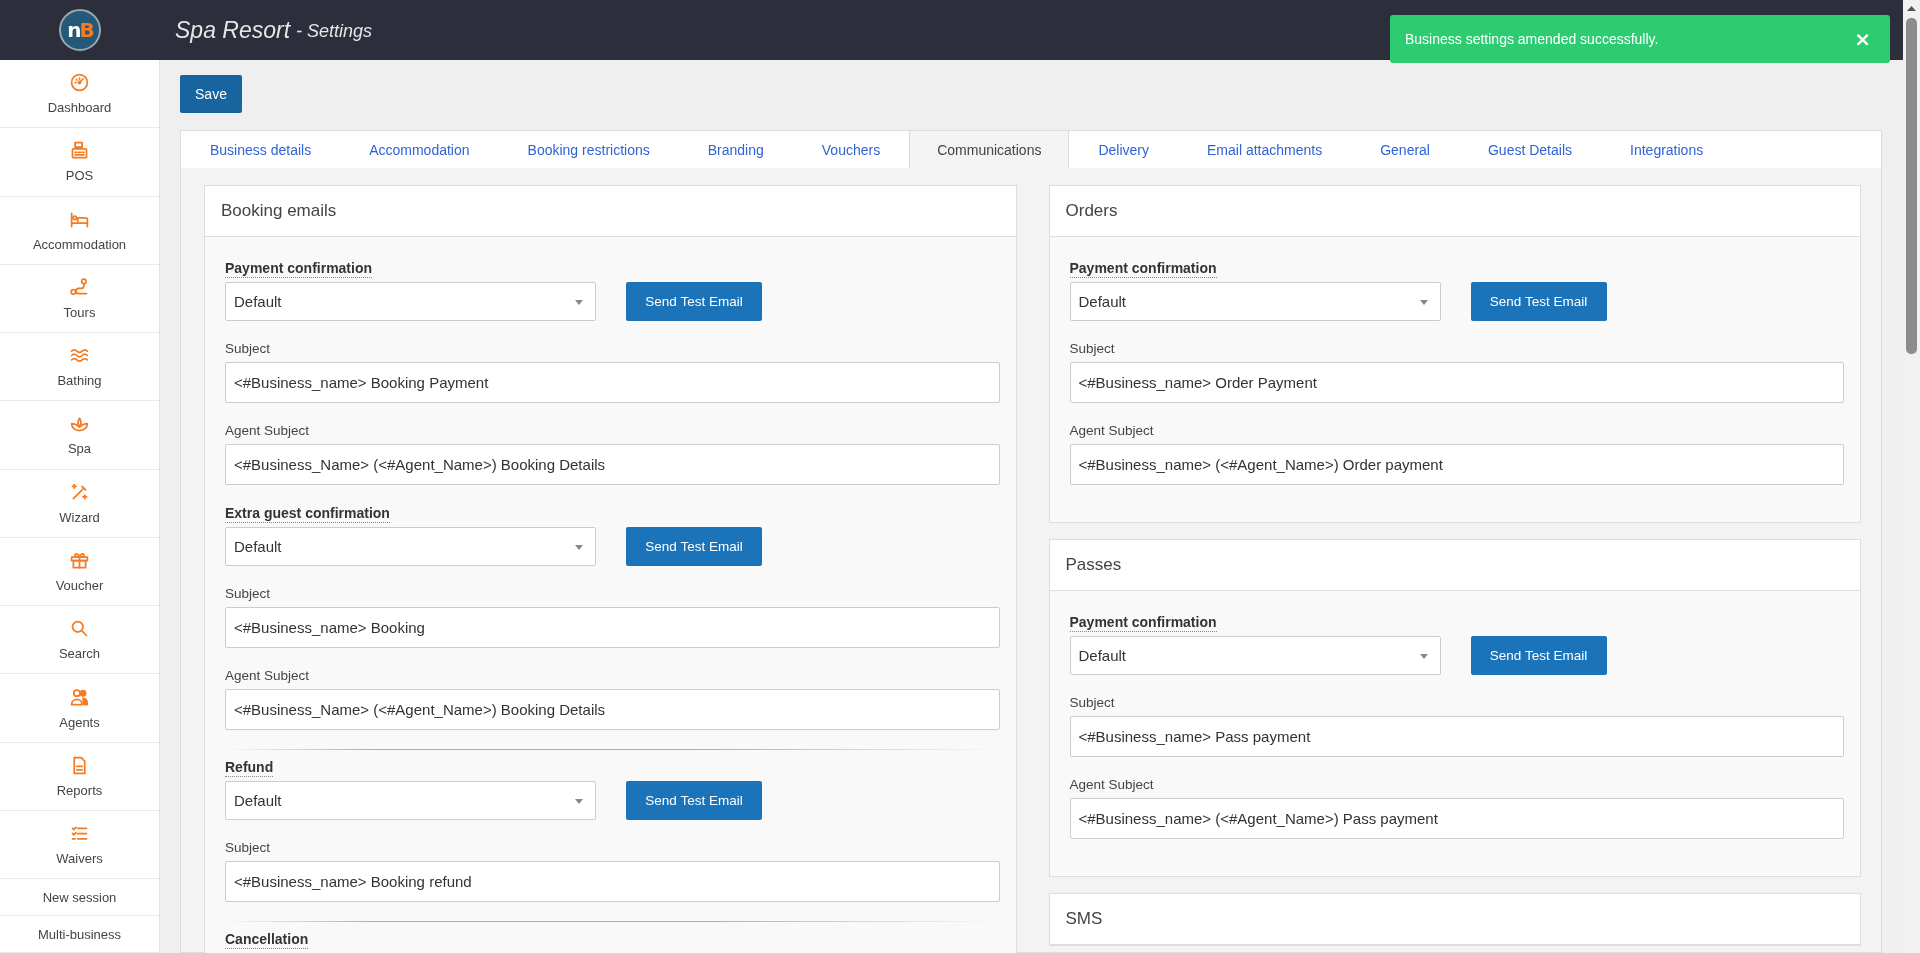 Image resolution: width=1920 pixels, height=953 pixels. Describe the element at coordinates (612, 881) in the screenshot. I see `subject-field: <#Business_name> Booking refund` at that location.